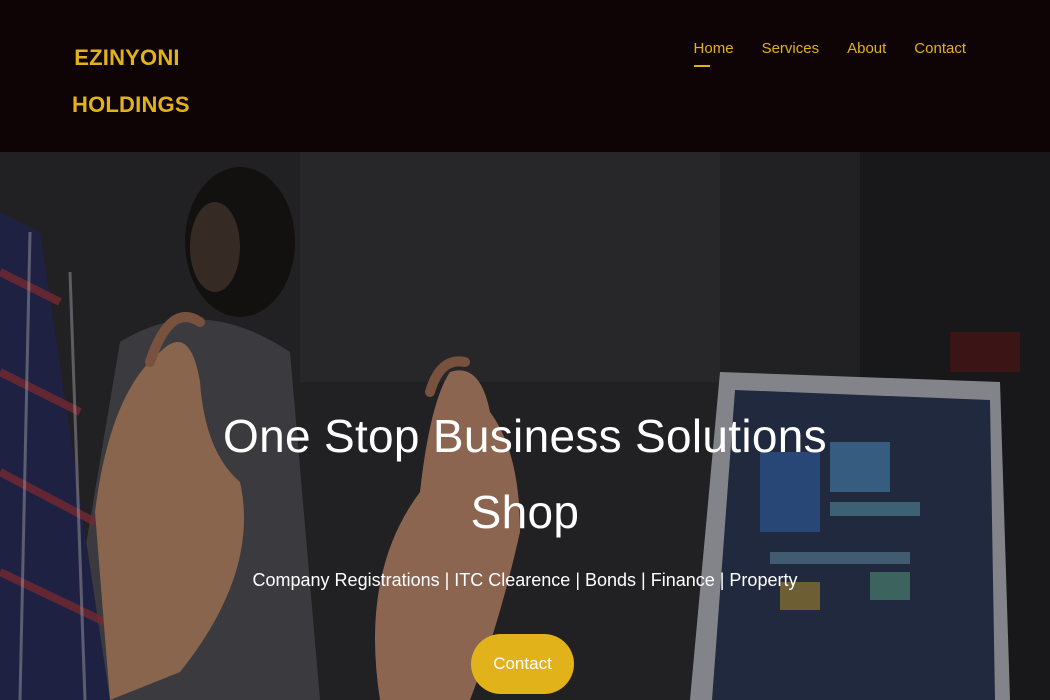  What do you see at coordinates (131, 104) in the screenshot?
I see `brand-line-2: HOLDINGS` at bounding box center [131, 104].